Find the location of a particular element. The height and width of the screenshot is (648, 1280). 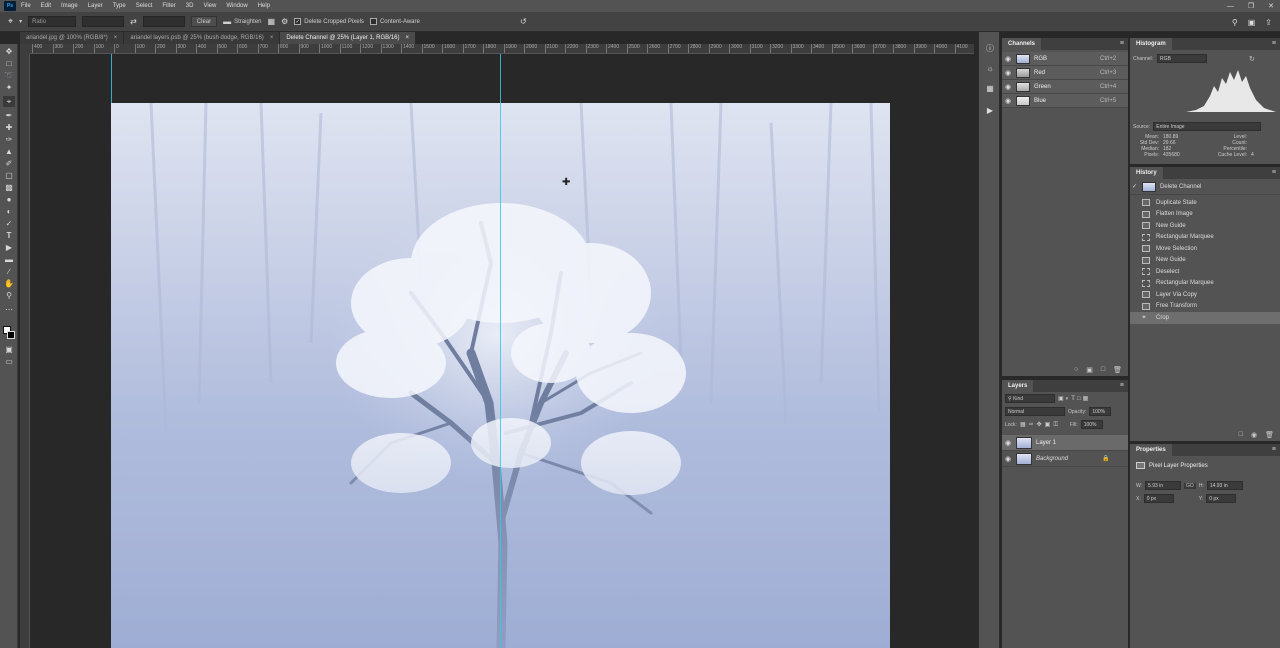

channel-row-red: ◉ Red Ctrl+3 is located at coordinates (1065, 73).